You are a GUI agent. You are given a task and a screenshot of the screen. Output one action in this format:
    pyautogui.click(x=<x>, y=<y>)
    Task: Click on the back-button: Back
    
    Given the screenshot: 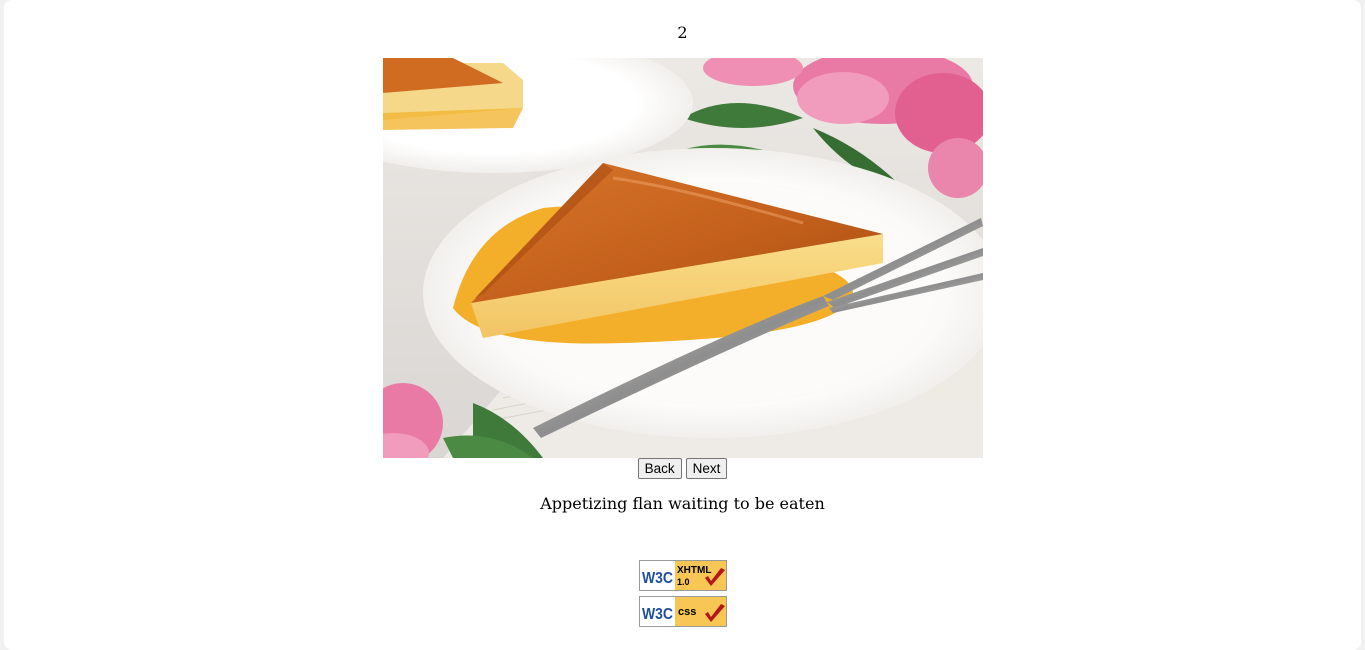 What is the action you would take?
    pyautogui.click(x=659, y=468)
    